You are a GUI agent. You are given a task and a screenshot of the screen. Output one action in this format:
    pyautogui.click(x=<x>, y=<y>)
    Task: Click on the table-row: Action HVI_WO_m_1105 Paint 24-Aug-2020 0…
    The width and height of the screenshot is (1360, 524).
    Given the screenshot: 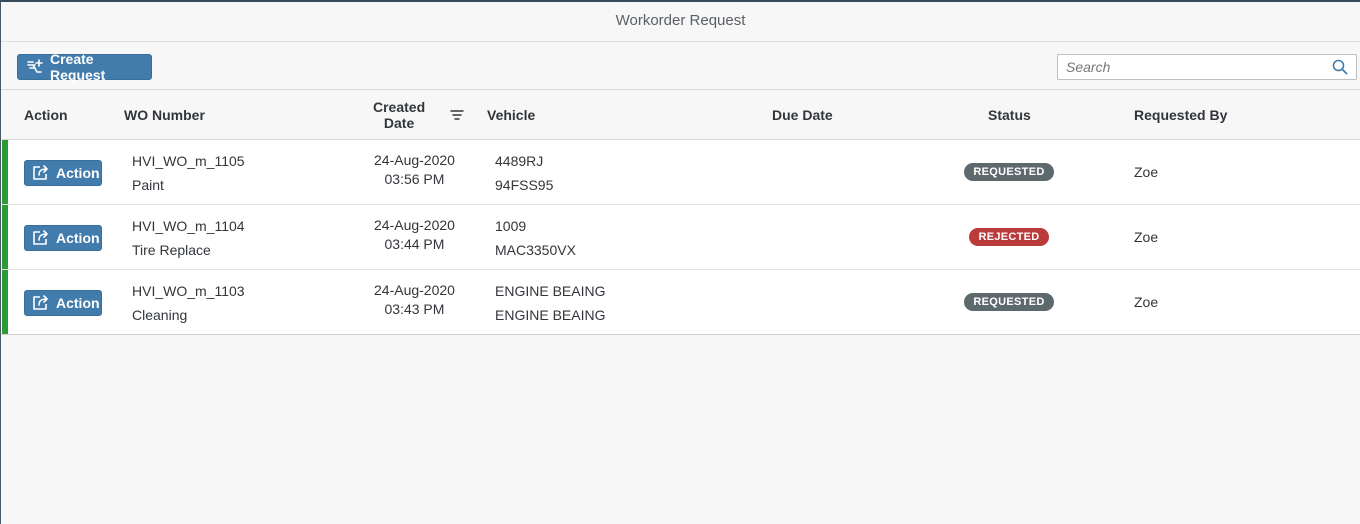 What is the action you would take?
    pyautogui.click(x=680, y=172)
    